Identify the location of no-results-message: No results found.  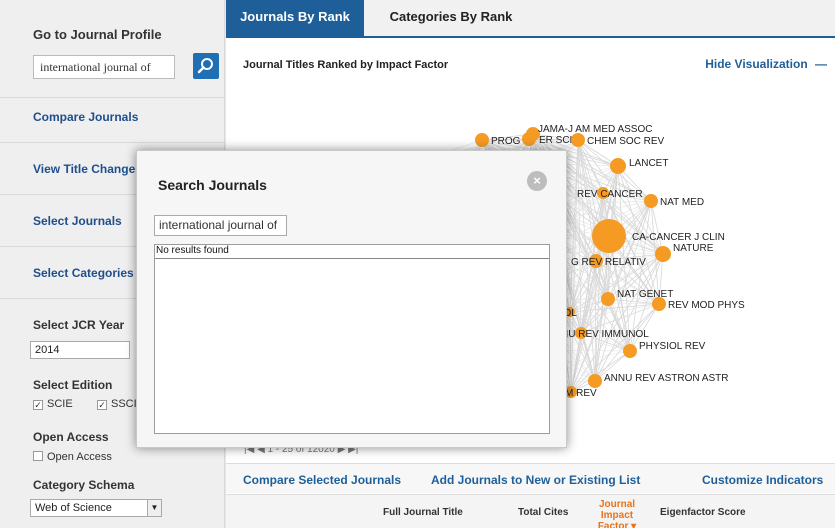
(192, 250).